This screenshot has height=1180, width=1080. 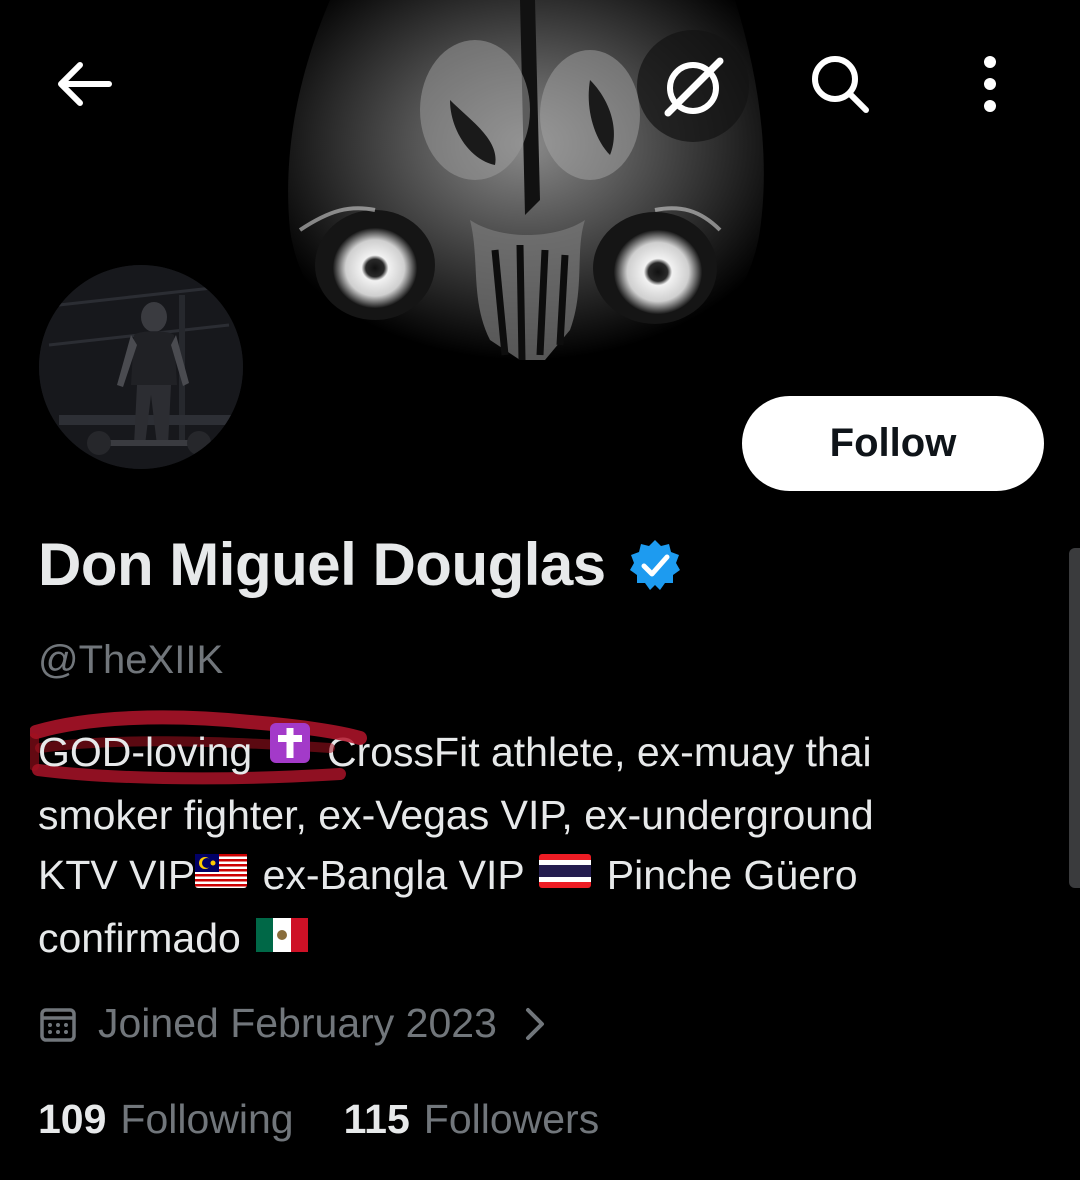 I want to click on avatar-image, so click(x=141, y=367).